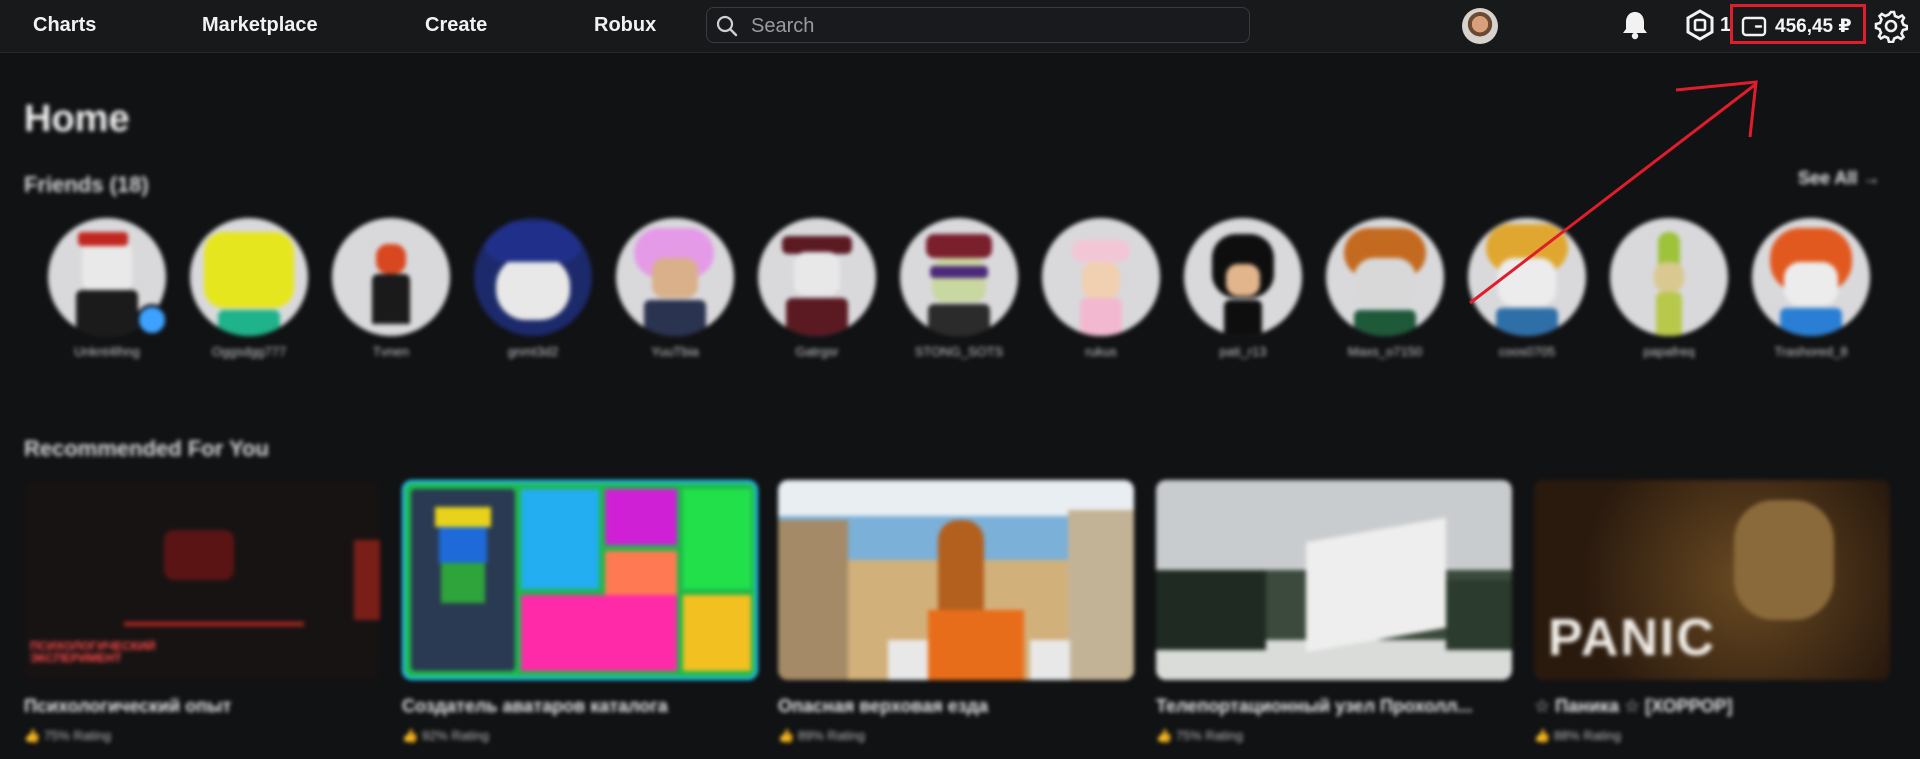 The height and width of the screenshot is (759, 1920). What do you see at coordinates (675, 351) in the screenshot?
I see `friend-name: YuuTbia` at bounding box center [675, 351].